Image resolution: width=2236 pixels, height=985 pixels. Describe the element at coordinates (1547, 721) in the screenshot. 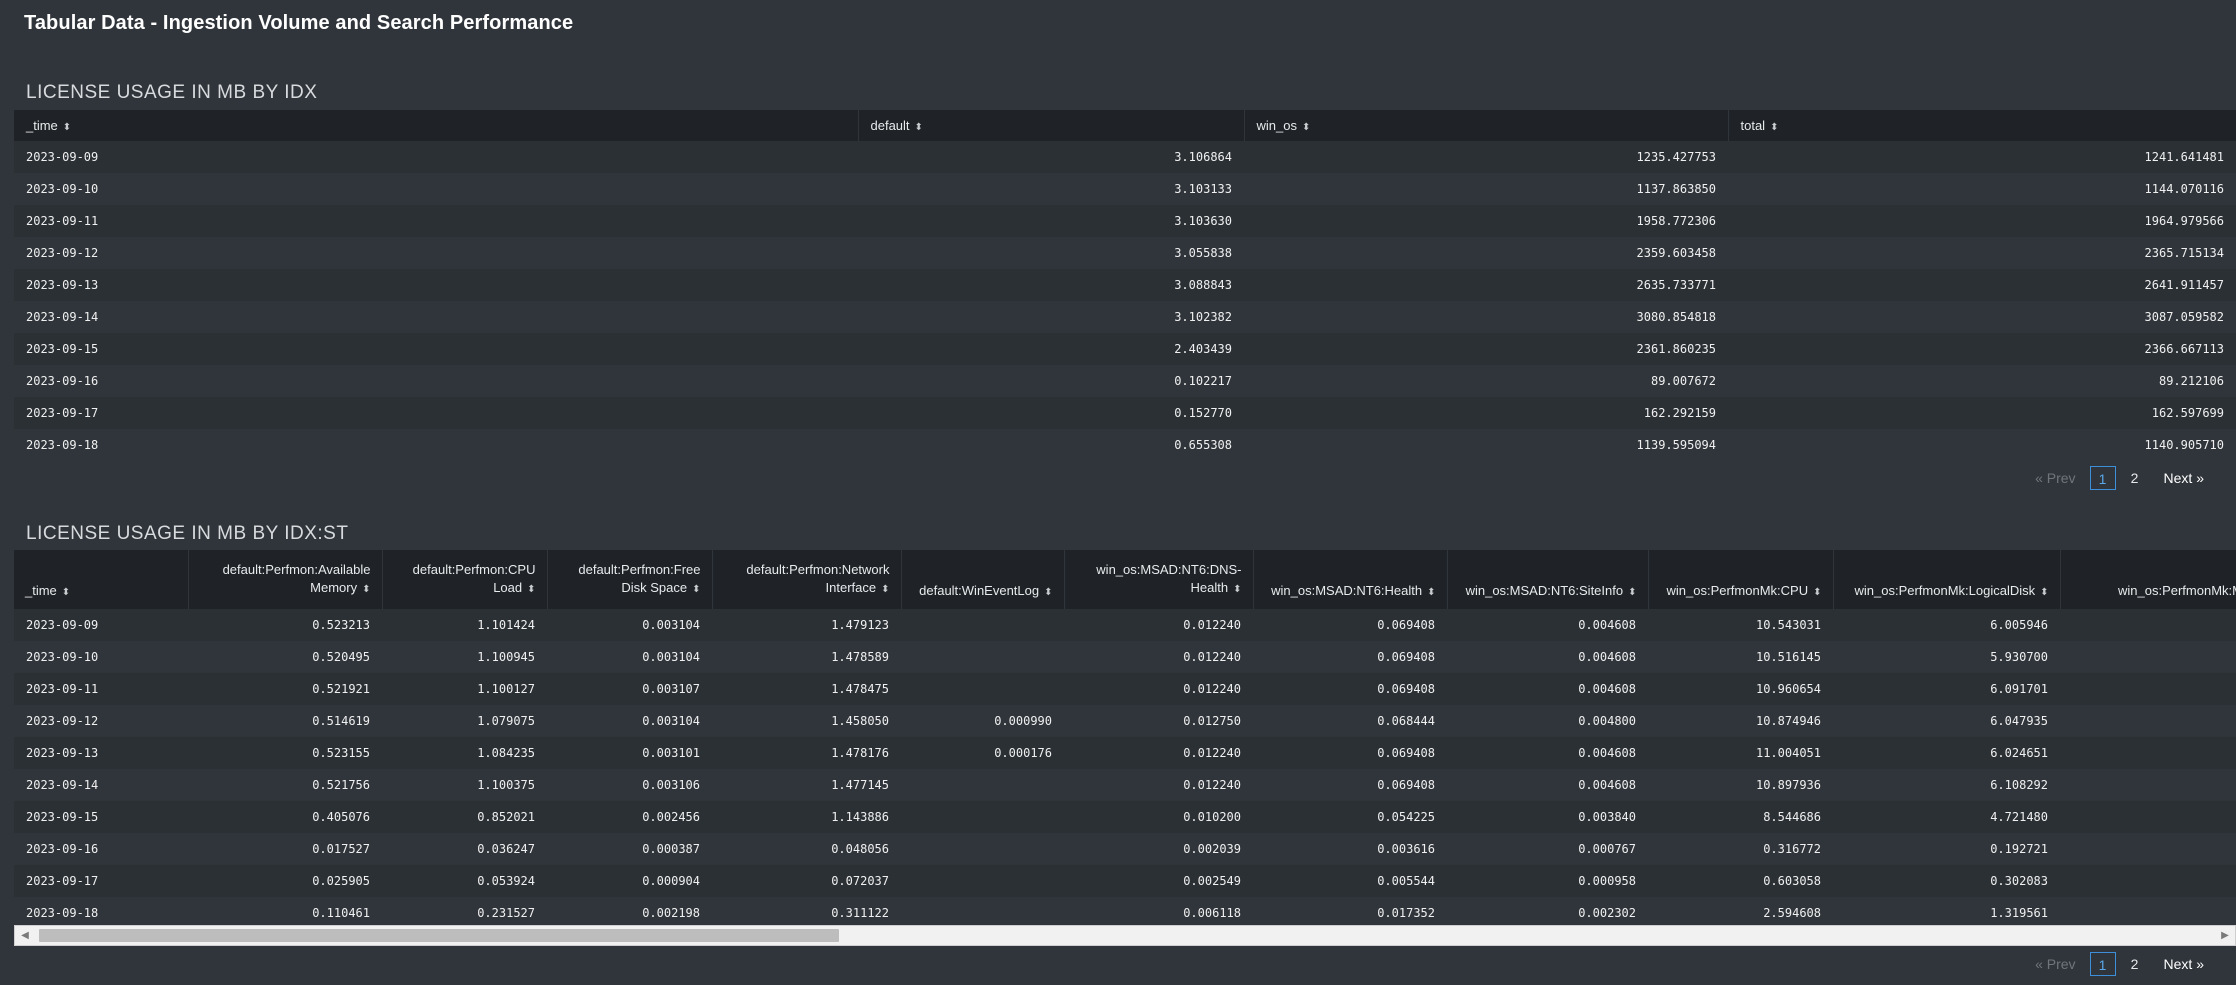

I see `value-cell: 0.004800` at that location.